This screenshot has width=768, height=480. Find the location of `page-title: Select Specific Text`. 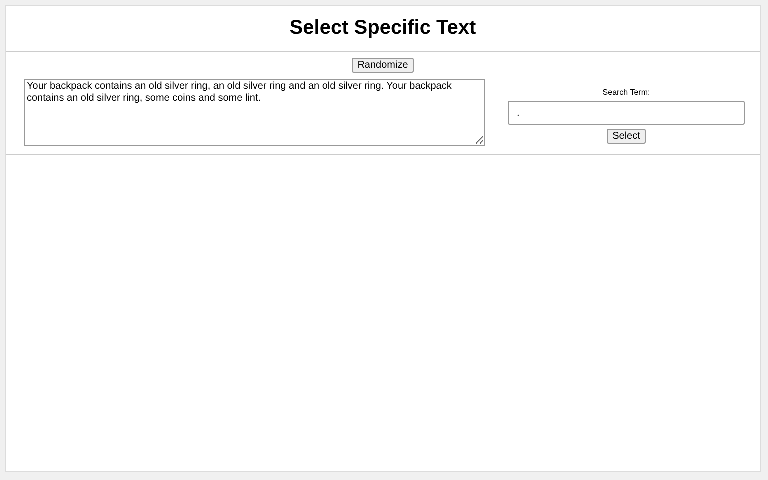

page-title: Select Specific Text is located at coordinates (383, 29).